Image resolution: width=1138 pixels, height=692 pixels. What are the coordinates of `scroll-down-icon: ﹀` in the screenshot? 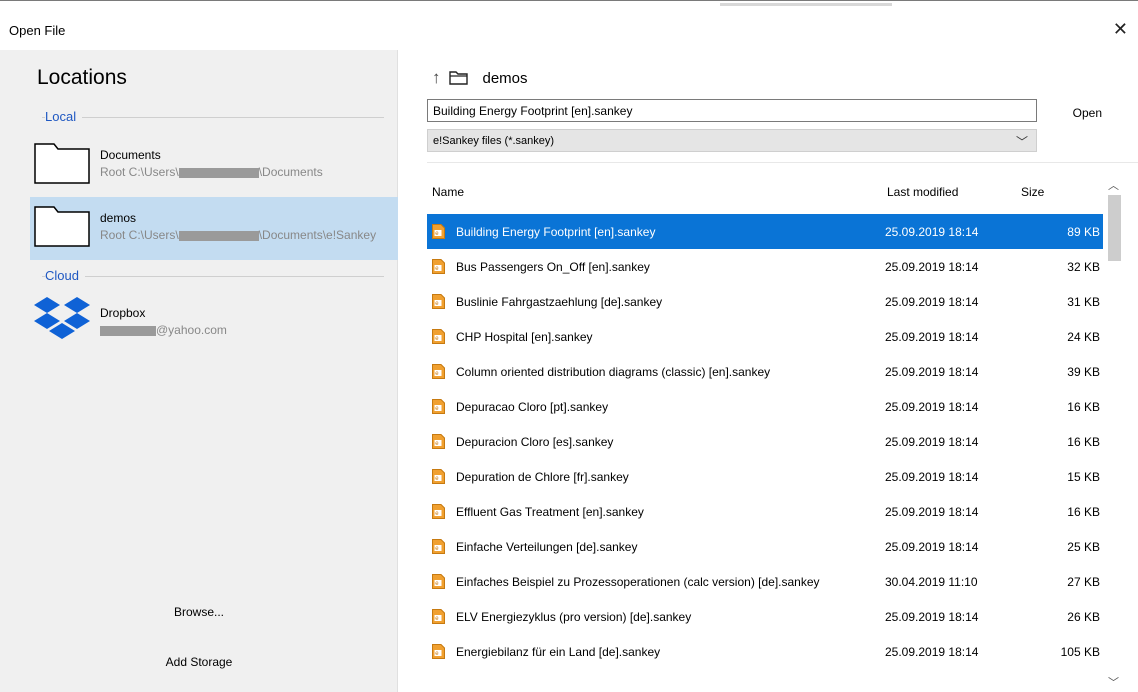 It's located at (1113, 682).